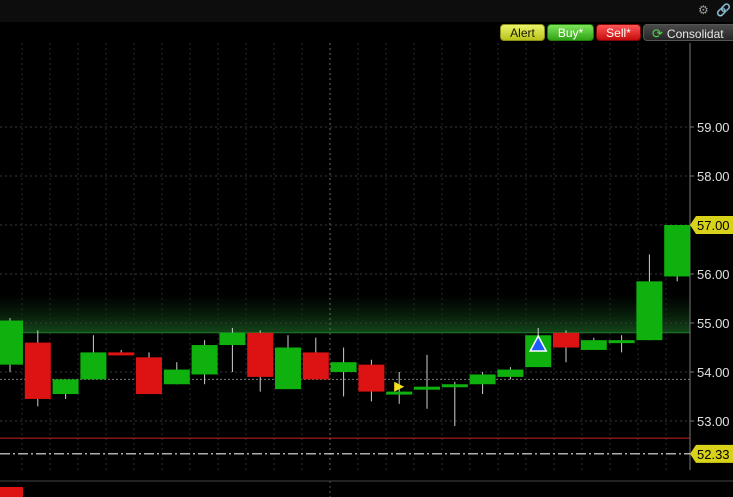  Describe the element at coordinates (713, 225) in the screenshot. I see `last-price-label: 57.00` at that location.